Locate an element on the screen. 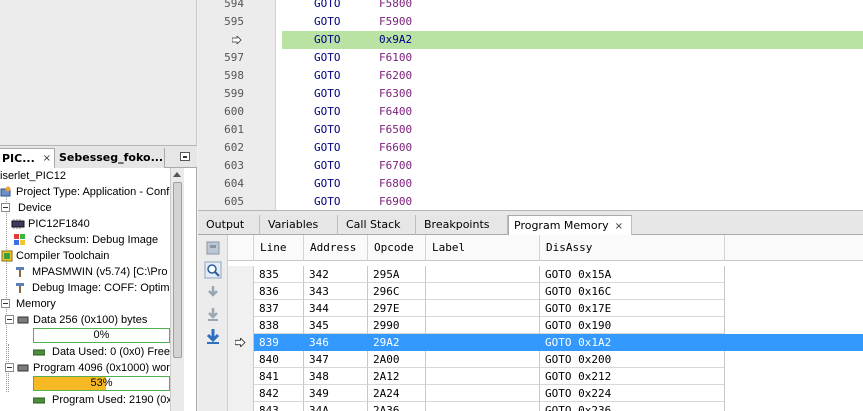 This screenshot has height=411, width=863. table-row-selected: 839 346 29A2 GOTO 0x1A2 is located at coordinates (545, 342).